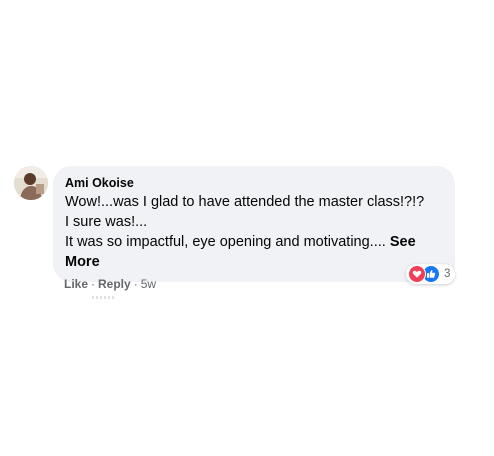 The image size is (494, 456). Describe the element at coordinates (254, 183) in the screenshot. I see `comment-author: Ami Okoise` at that location.